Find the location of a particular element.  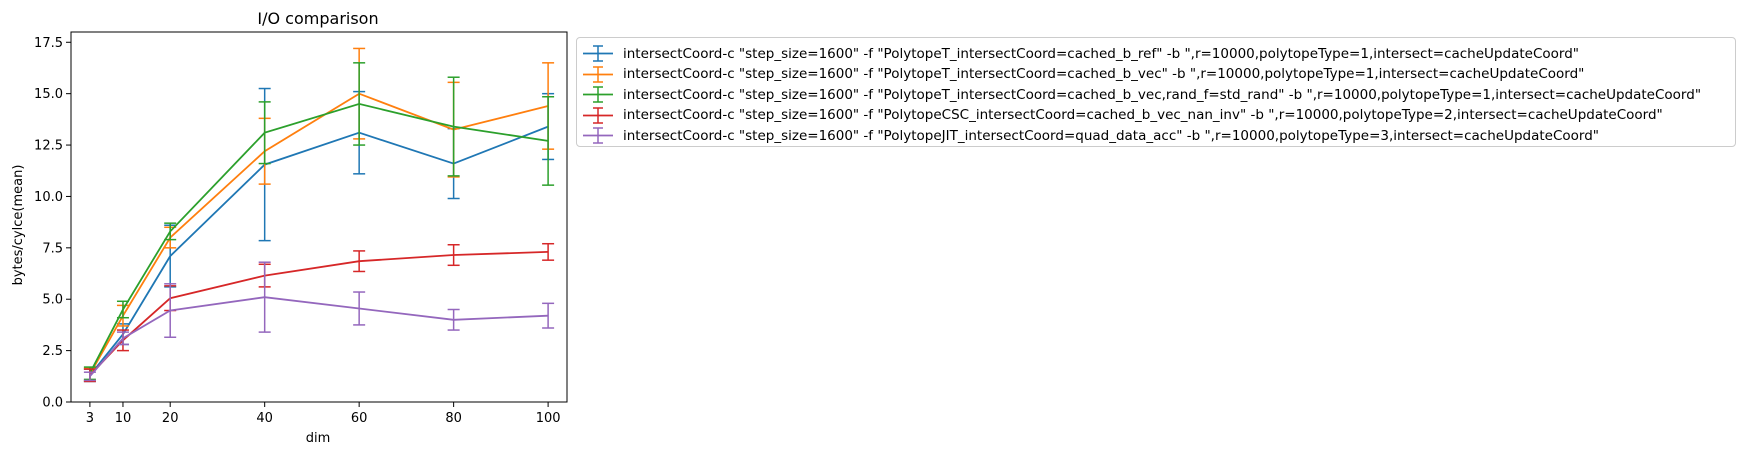

x-tick-label: 40 is located at coordinates (264, 418).